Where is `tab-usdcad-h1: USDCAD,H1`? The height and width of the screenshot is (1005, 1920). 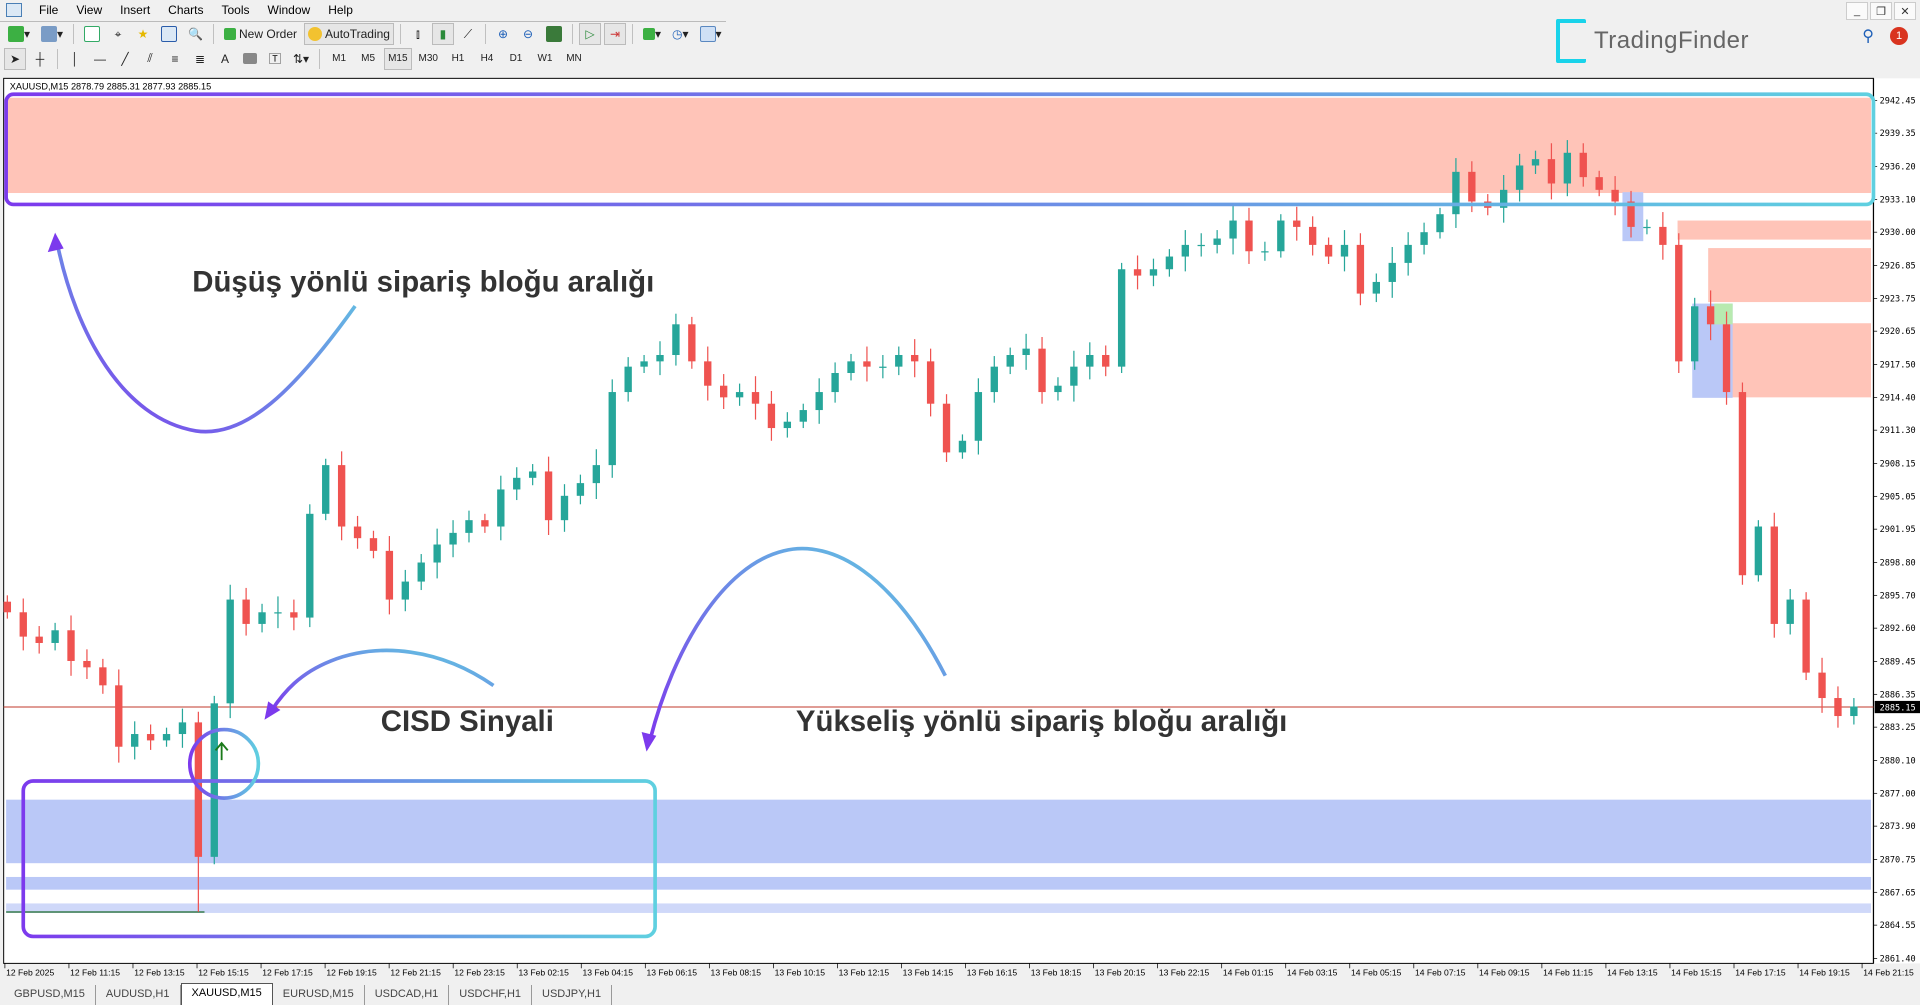
tab-usdcad-h1: USDCAD,H1 is located at coordinates (407, 995).